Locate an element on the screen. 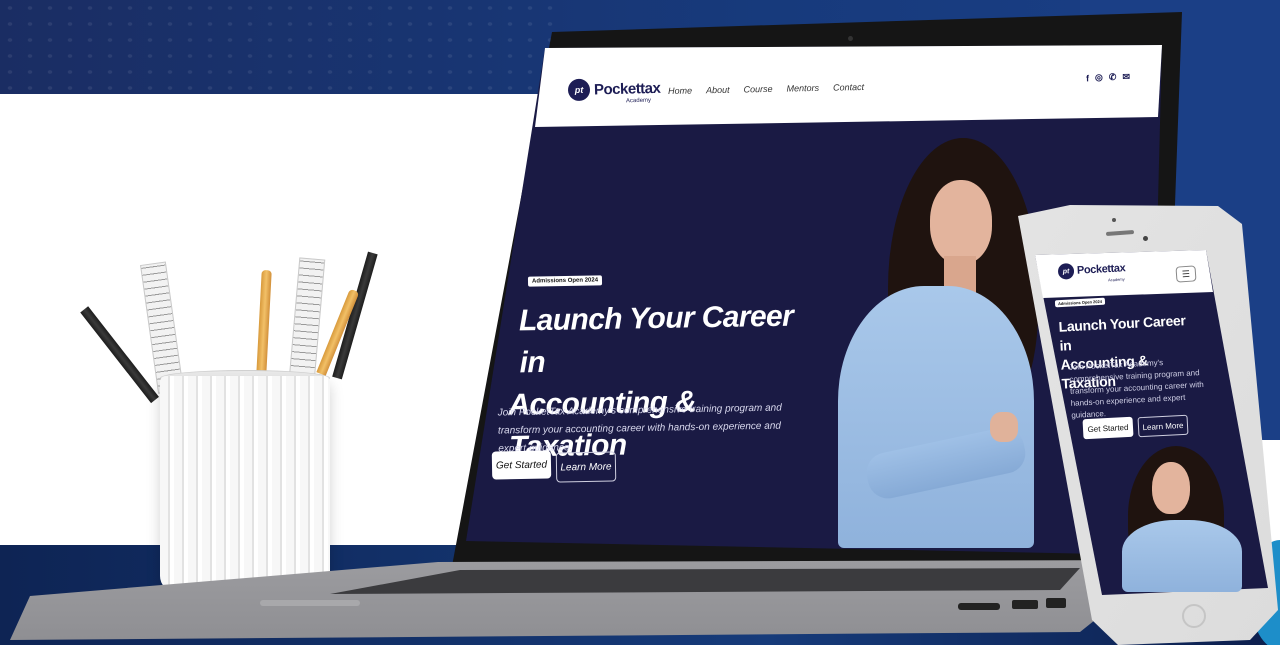  nav-course: Course is located at coordinates (757, 89).